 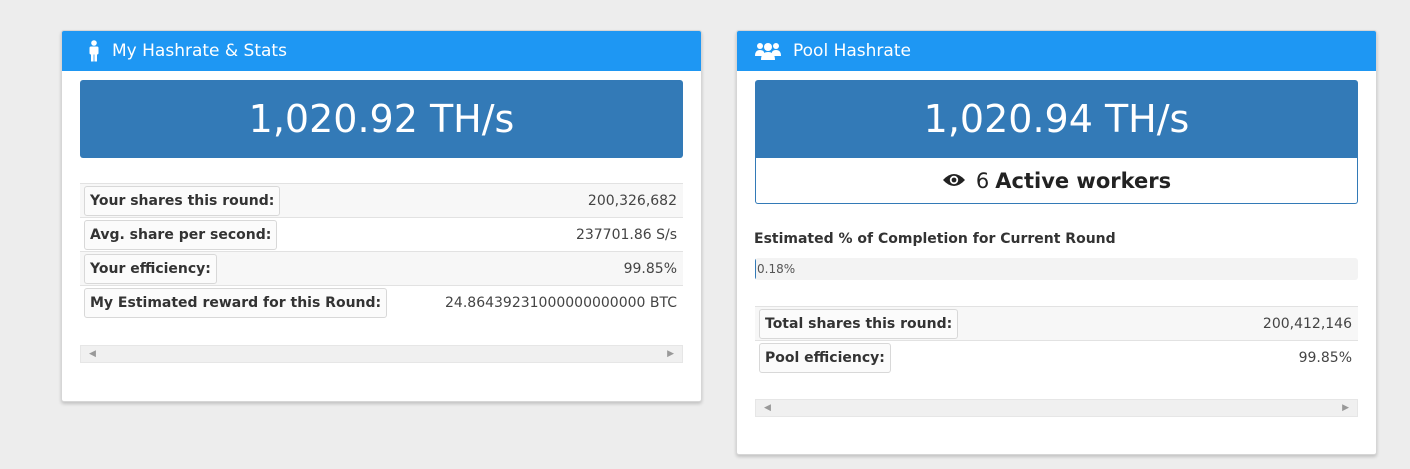 What do you see at coordinates (776, 269) in the screenshot?
I see `completion-progress-text: 0.18%` at bounding box center [776, 269].